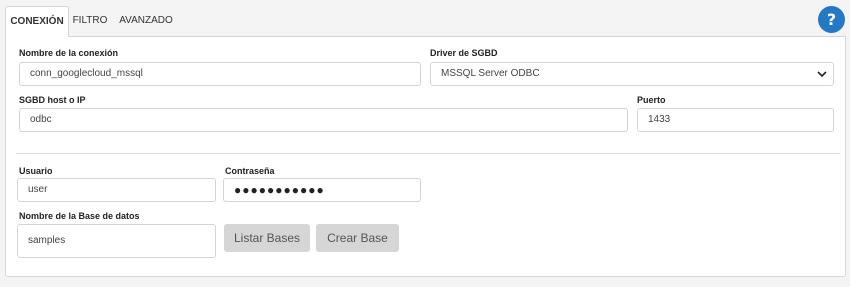 This screenshot has width=850, height=287. Describe the element at coordinates (490, 73) in the screenshot. I see `driver-select-value: MSSQL Server ODBC` at that location.